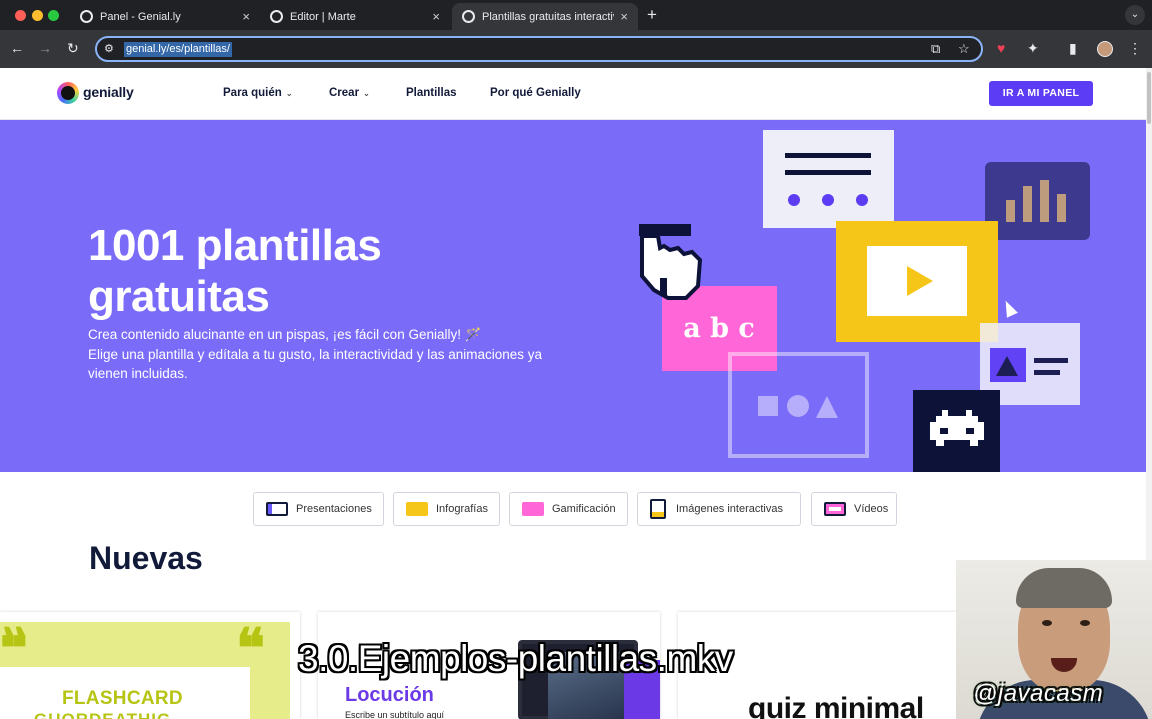 The height and width of the screenshot is (719, 1152). Describe the element at coordinates (1001, 48) in the screenshot. I see `pocket-extension-icon: ♥` at that location.